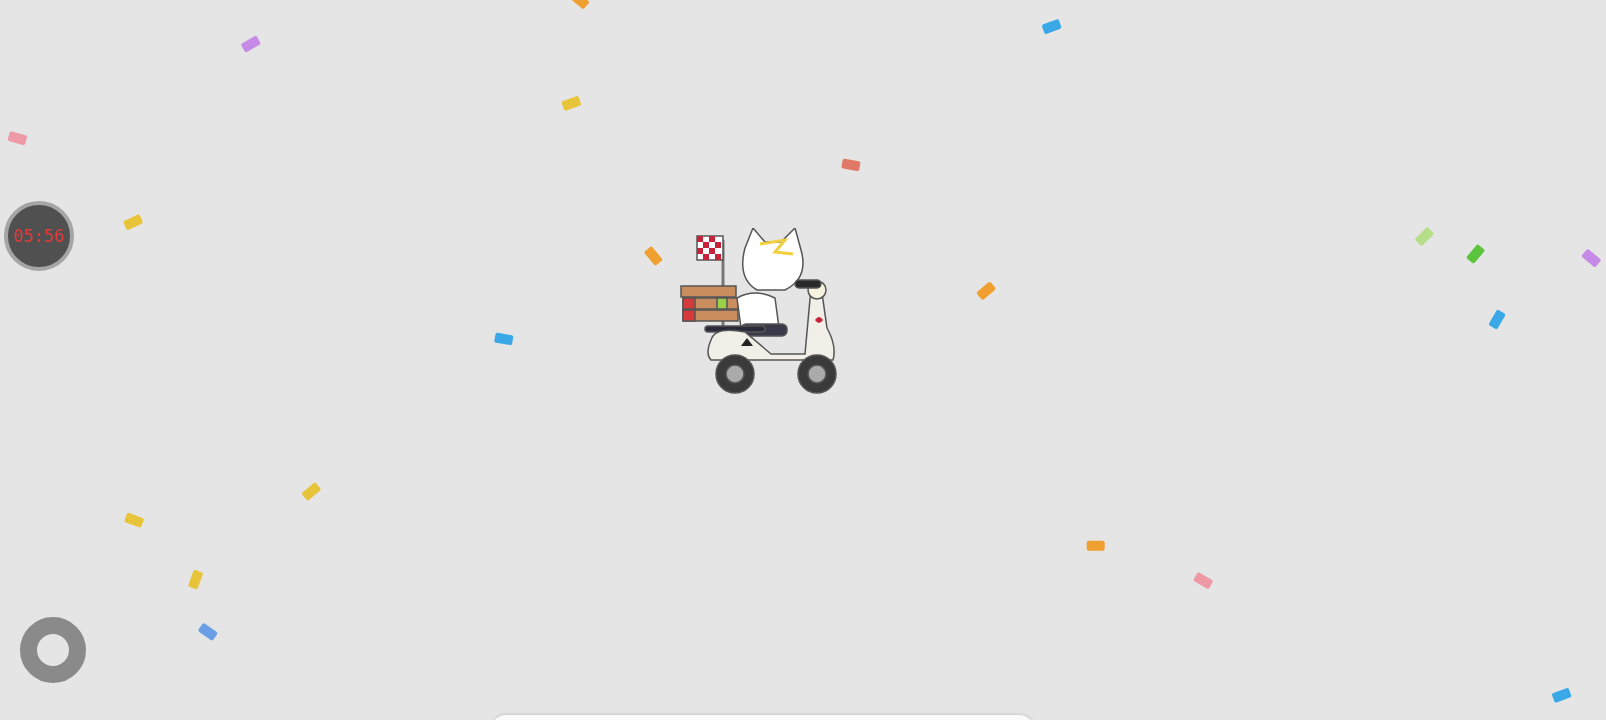  What do you see at coordinates (39, 236) in the screenshot?
I see `timer-display: 05:56` at bounding box center [39, 236].